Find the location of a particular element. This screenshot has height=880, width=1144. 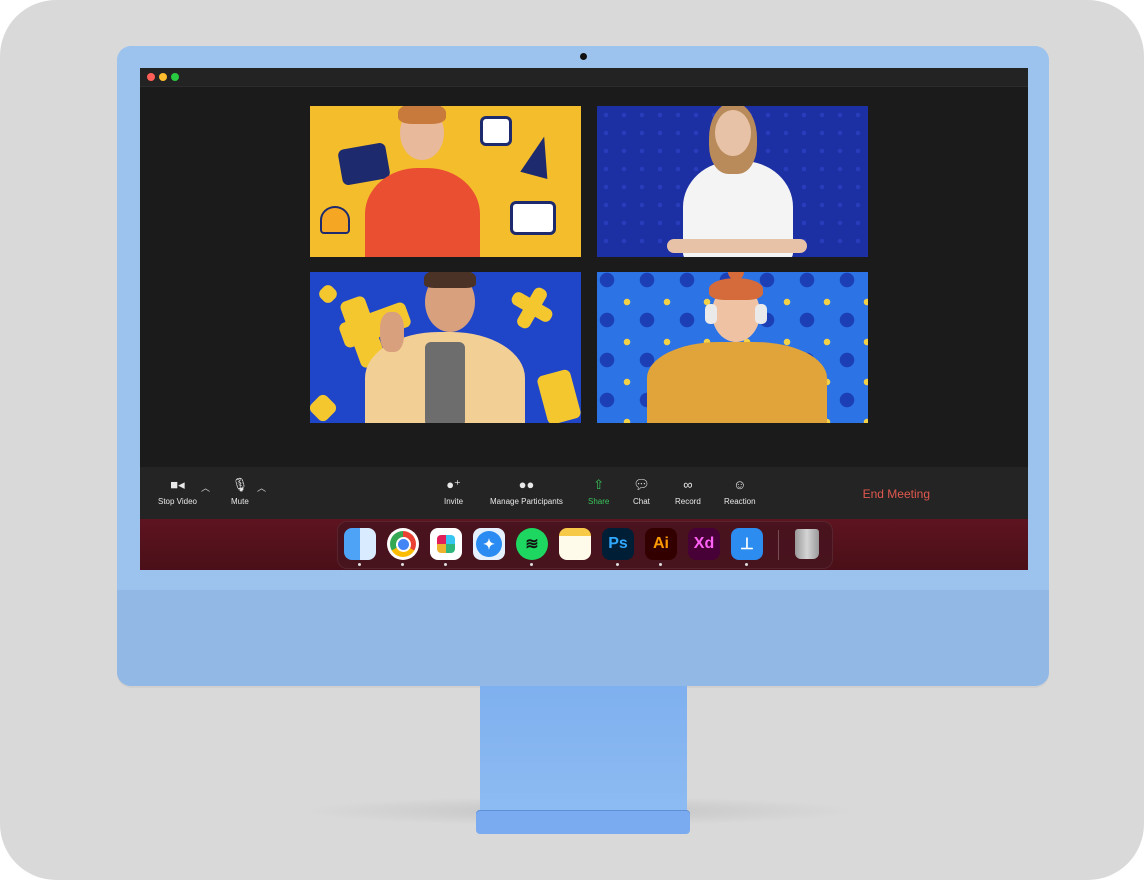

manage-participants-button: ●● Manage Participants is located at coordinates (526, 490).